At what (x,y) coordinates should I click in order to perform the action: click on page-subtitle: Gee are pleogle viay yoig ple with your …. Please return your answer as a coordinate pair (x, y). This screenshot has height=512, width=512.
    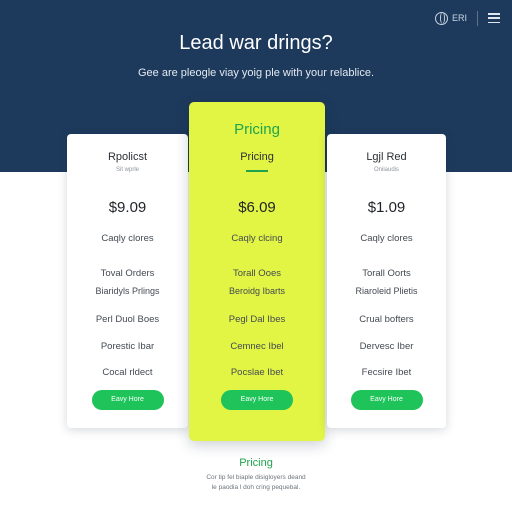
    Looking at the image, I should click on (256, 73).